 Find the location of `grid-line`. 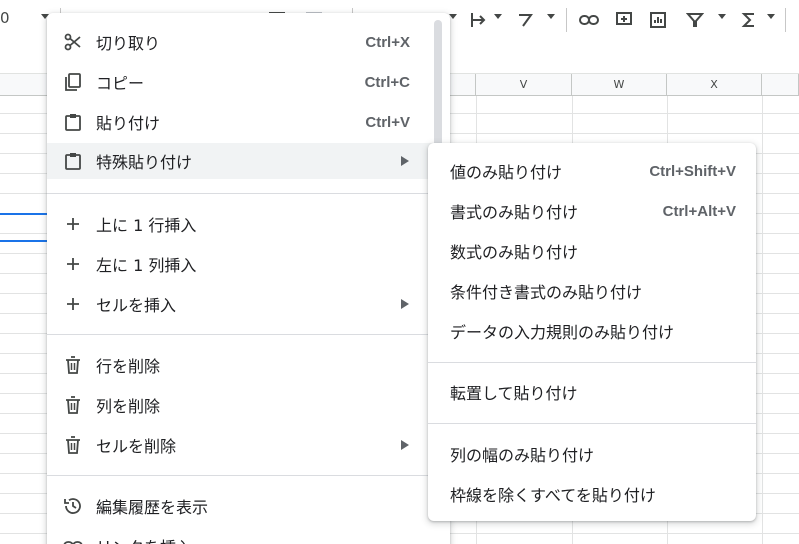

grid-line is located at coordinates (762, 320).